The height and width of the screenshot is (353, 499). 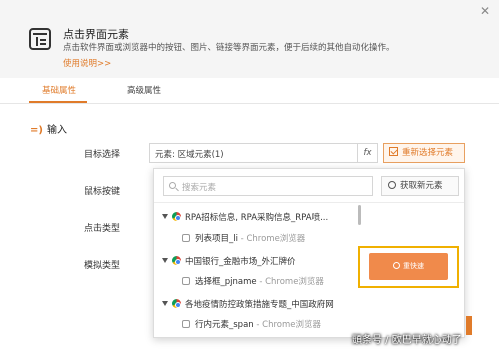 What do you see at coordinates (144, 90) in the screenshot?
I see `tab-advanced-properties: 高级属性` at bounding box center [144, 90].